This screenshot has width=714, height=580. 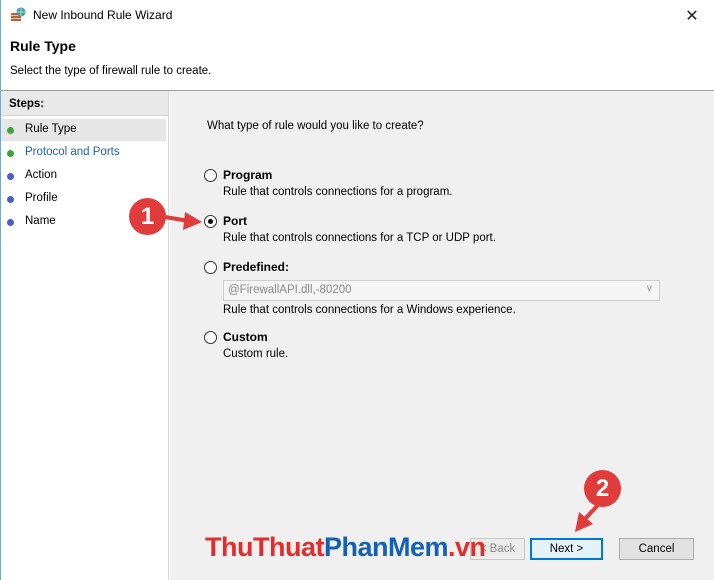 I want to click on step-badge-1: 1, so click(x=147, y=216).